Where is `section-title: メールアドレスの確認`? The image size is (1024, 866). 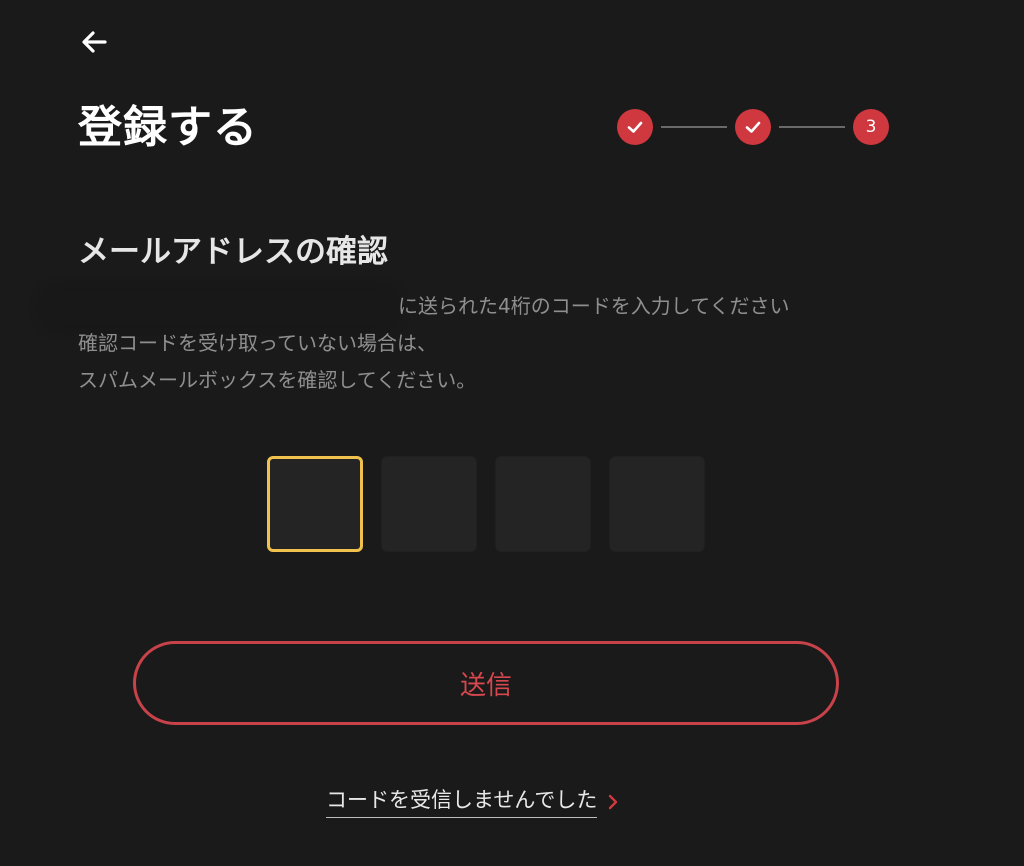
section-title: メールアドレスの確認 is located at coordinates (233, 252).